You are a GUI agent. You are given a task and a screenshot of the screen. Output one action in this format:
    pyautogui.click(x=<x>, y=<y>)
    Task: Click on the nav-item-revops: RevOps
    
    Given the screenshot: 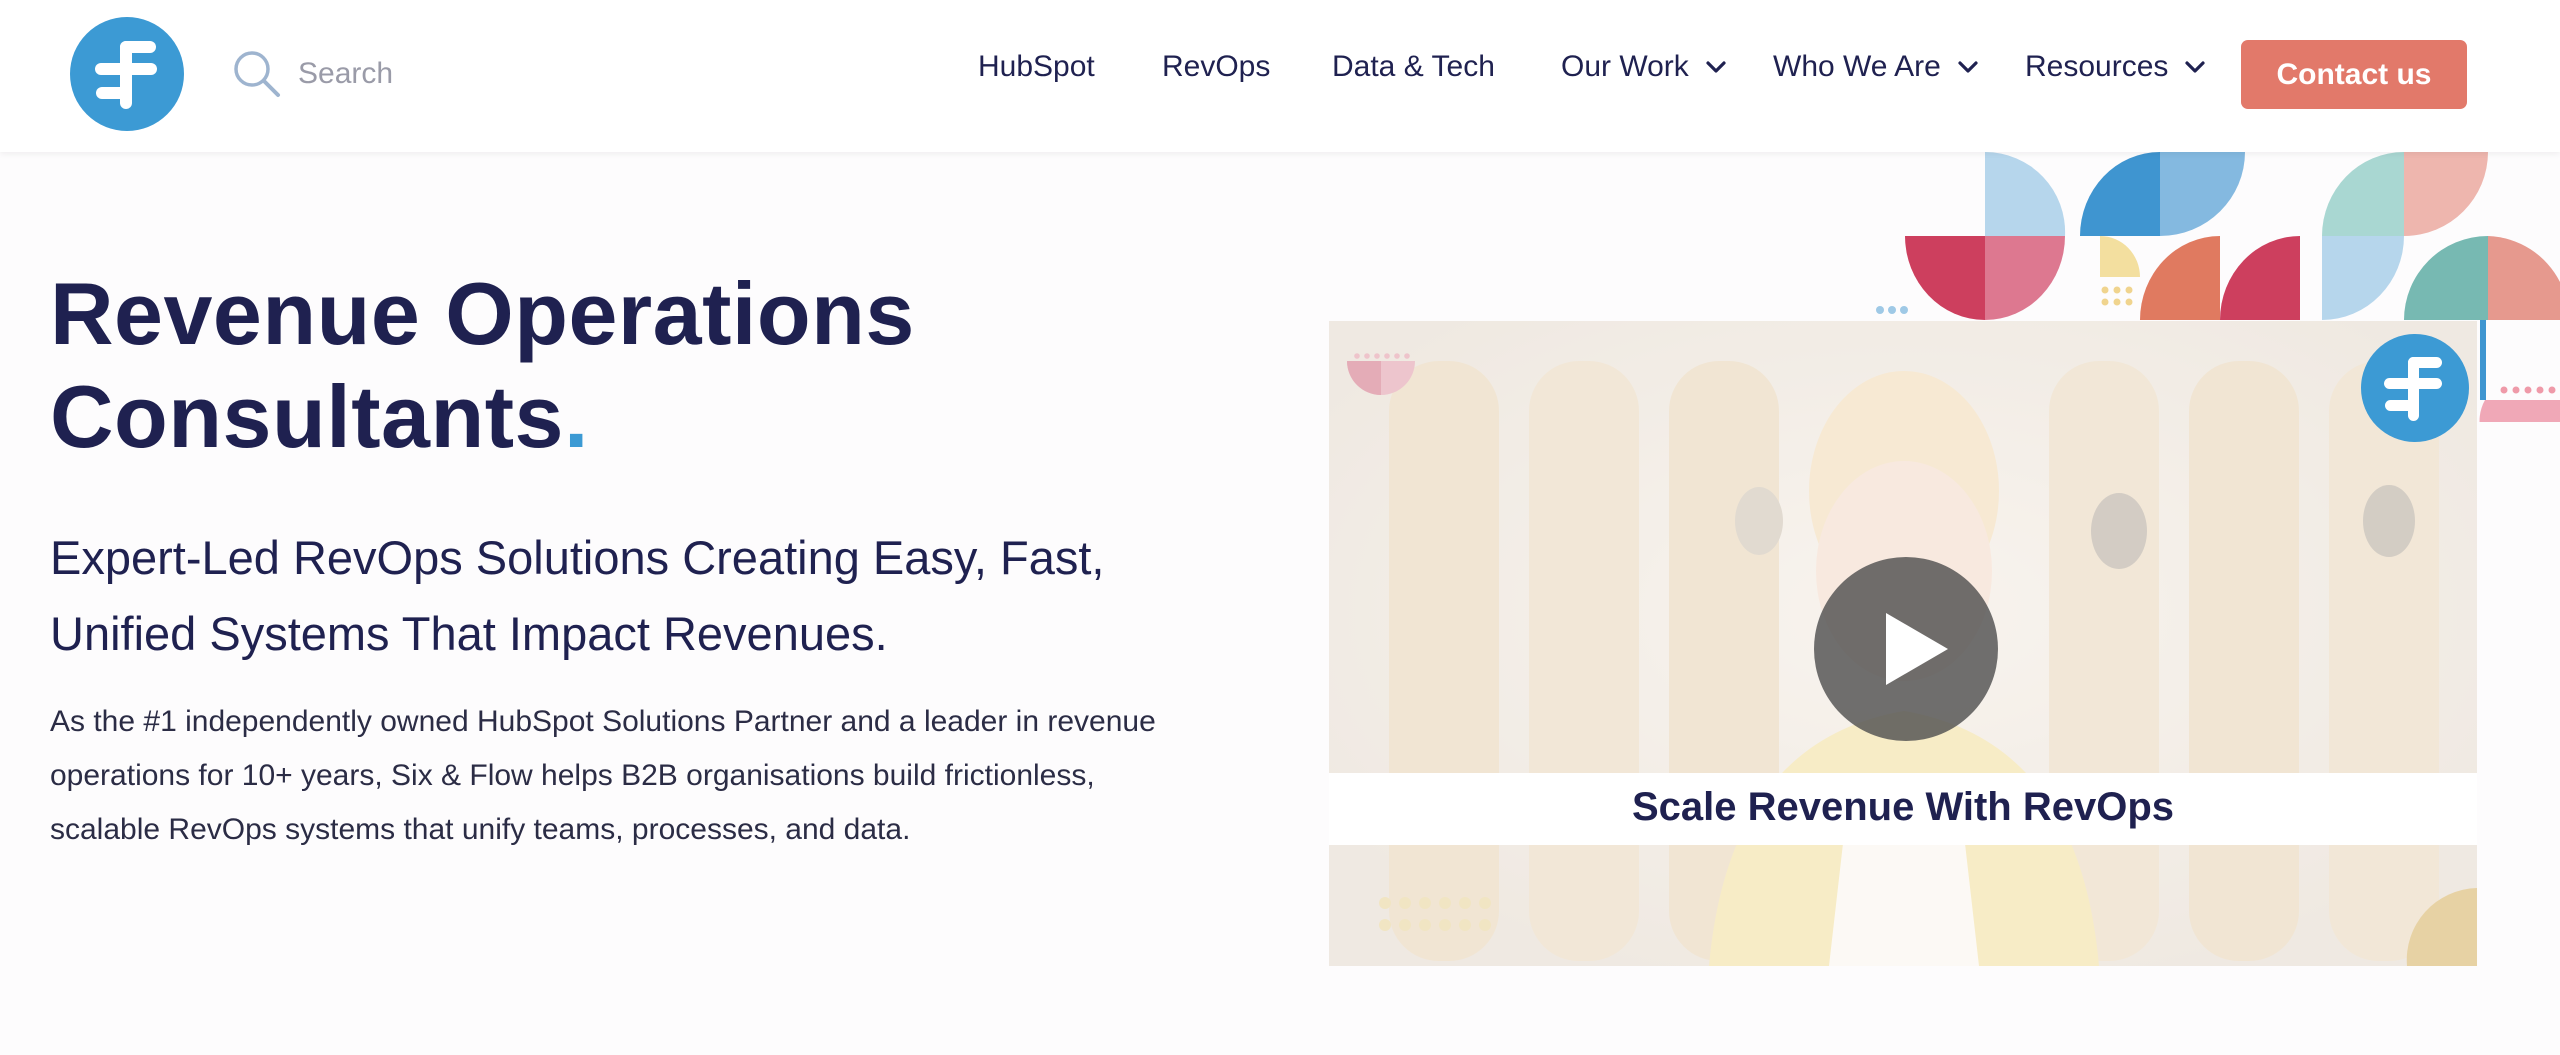 What is the action you would take?
    pyautogui.click(x=1216, y=67)
    